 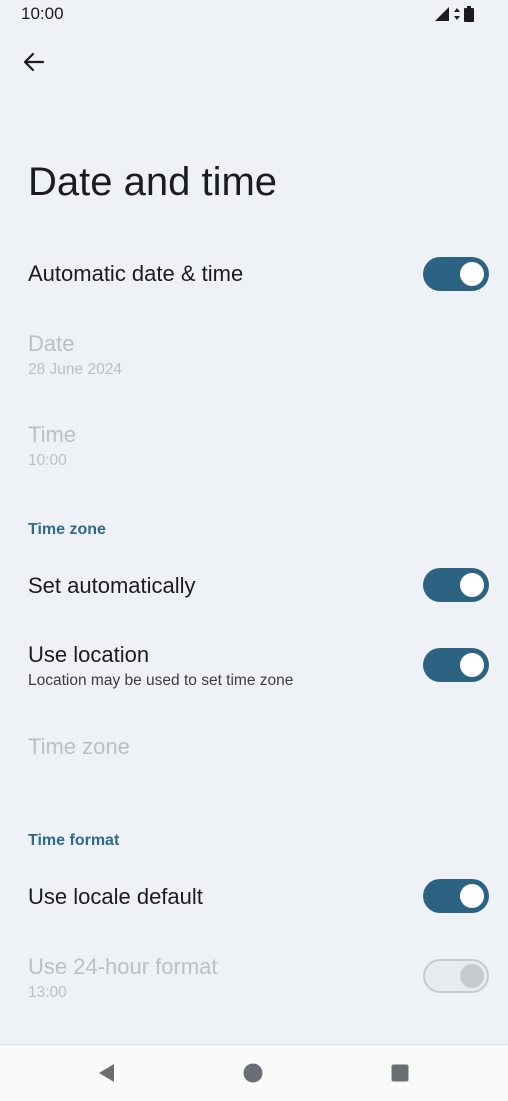 I want to click on status-bar: 10:00, so click(x=254, y=14).